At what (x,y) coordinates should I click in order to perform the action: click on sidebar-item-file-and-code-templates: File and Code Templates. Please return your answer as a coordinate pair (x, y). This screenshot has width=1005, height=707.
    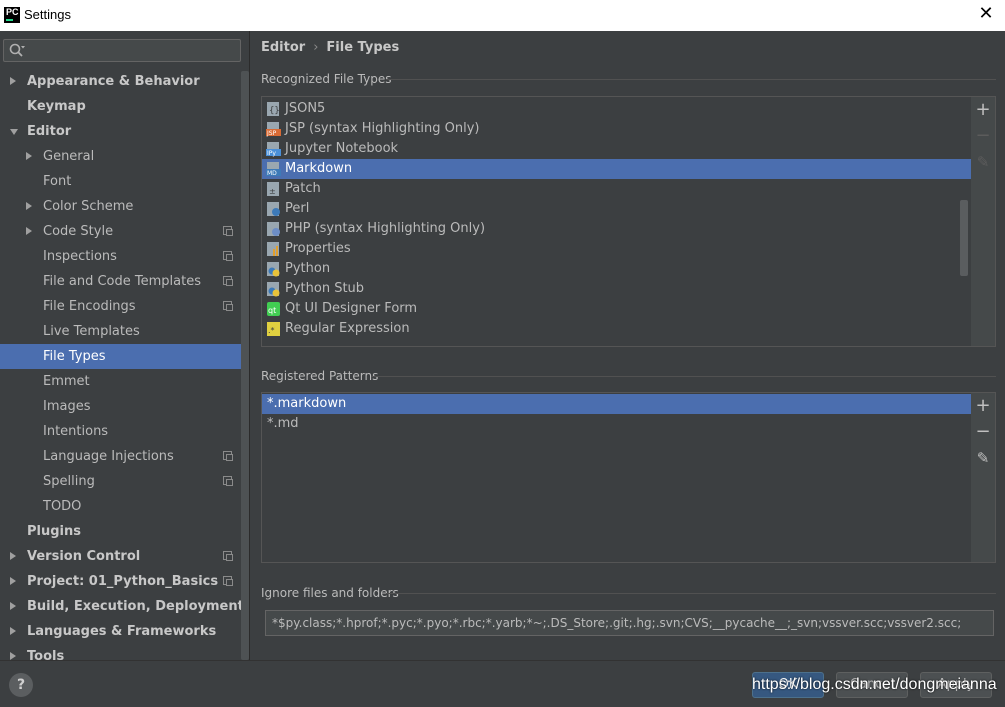
    Looking at the image, I should click on (121, 281).